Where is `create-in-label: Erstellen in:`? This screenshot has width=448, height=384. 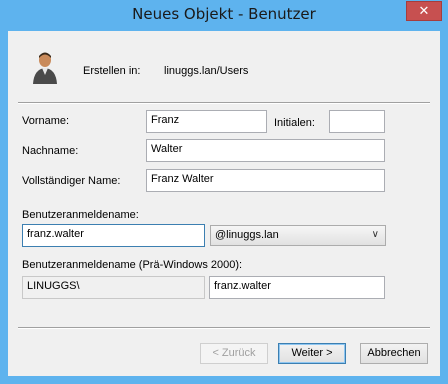 create-in-label: Erstellen in: is located at coordinates (112, 71).